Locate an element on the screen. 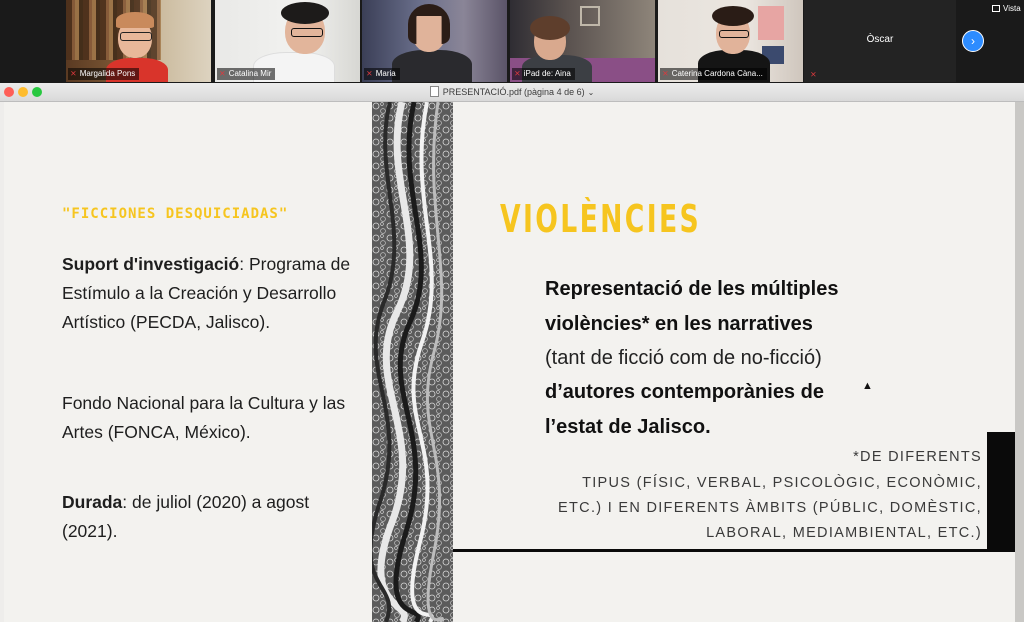 The image size is (1024, 622). footnote-line: LABORAL, MEDIAMBIENTAL, ETC.) is located at coordinates (844, 533).